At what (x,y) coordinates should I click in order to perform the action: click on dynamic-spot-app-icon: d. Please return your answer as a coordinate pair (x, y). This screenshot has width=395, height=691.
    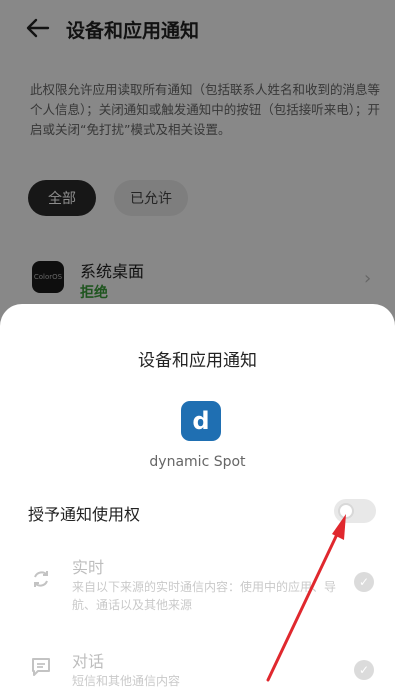
    Looking at the image, I should click on (201, 421).